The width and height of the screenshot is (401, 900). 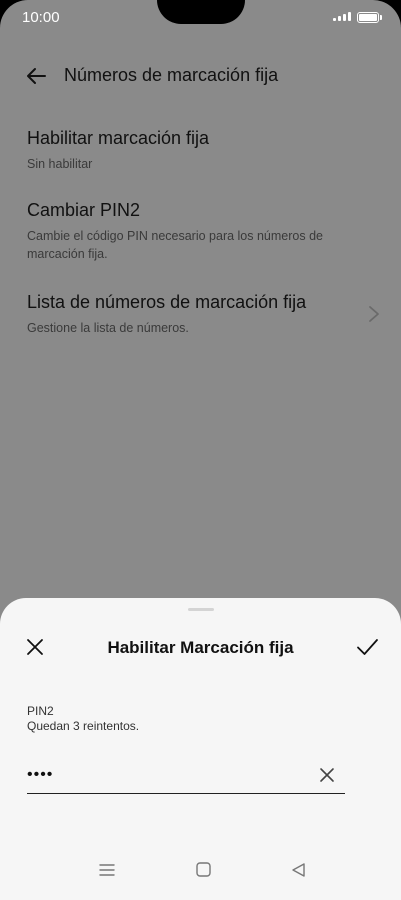 What do you see at coordinates (84, 210) in the screenshot?
I see `setting-title: Cambiar PIN2` at bounding box center [84, 210].